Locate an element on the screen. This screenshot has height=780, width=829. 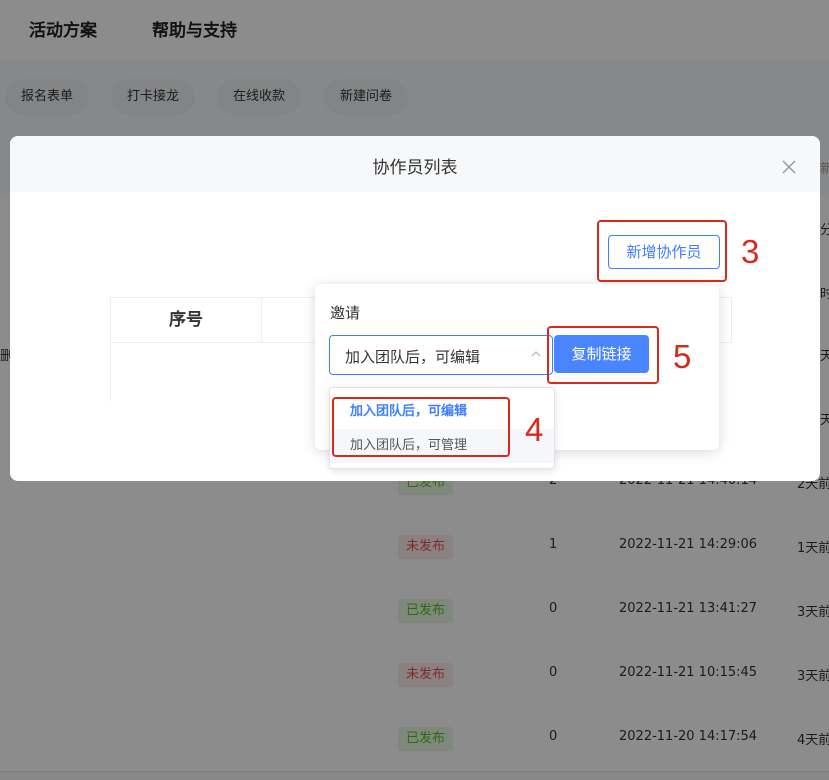
annotation-number-4: 4 is located at coordinates (534, 429).